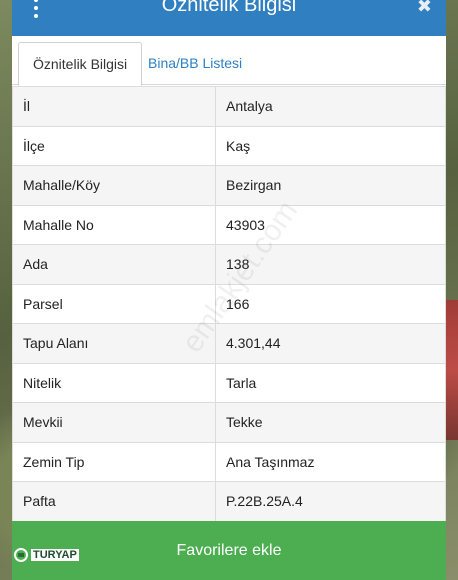 This screenshot has width=458, height=580. What do you see at coordinates (114, 382) in the screenshot?
I see `attr-key: Nitelik` at bounding box center [114, 382].